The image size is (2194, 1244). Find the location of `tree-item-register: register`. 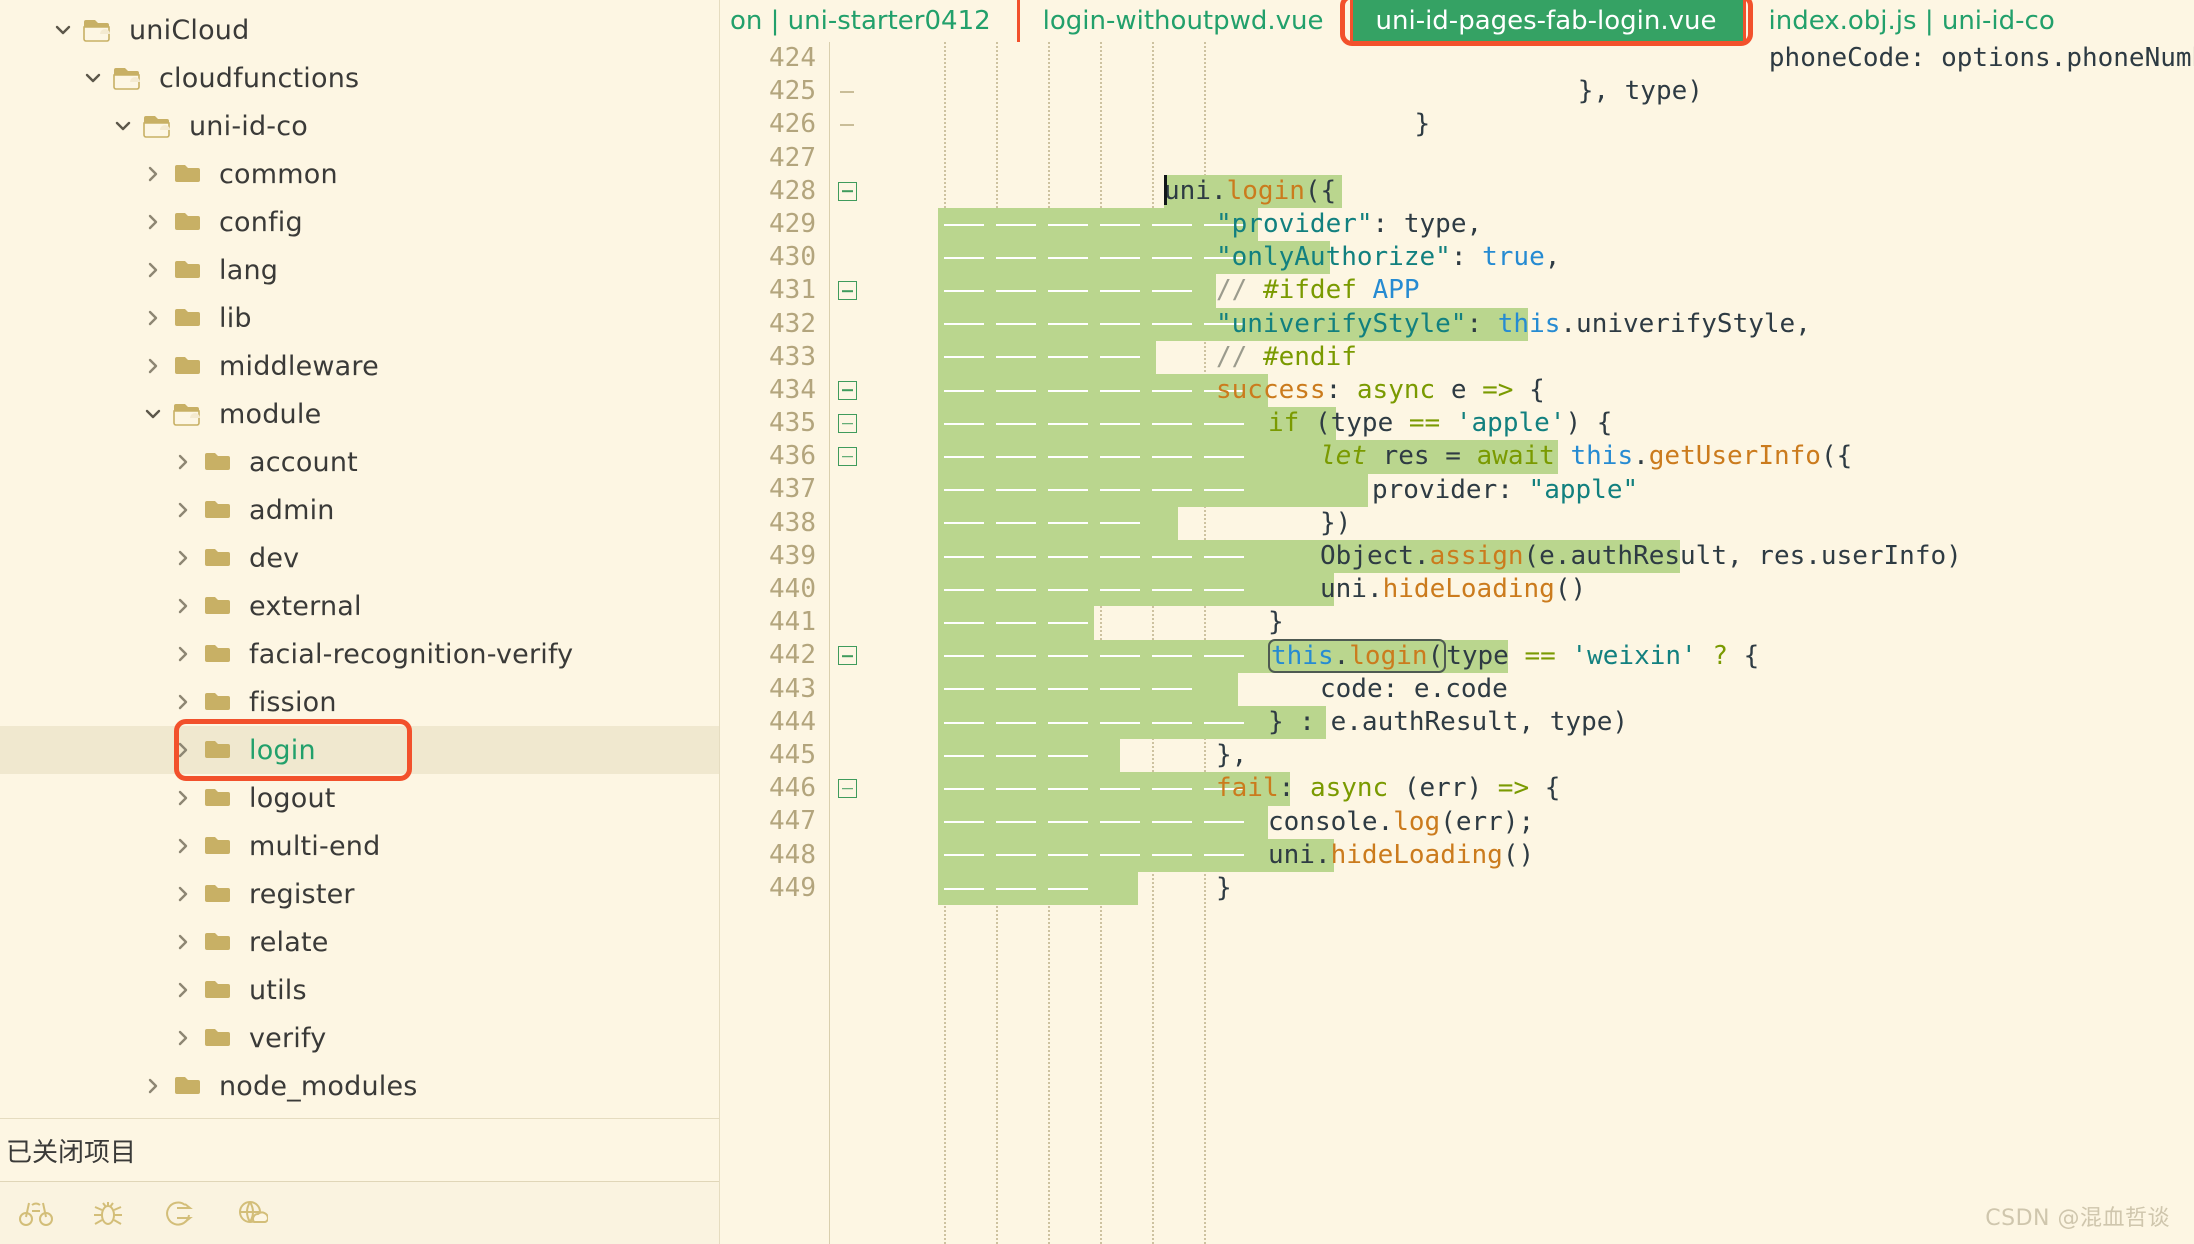

tree-item-register: register is located at coordinates (359, 894).